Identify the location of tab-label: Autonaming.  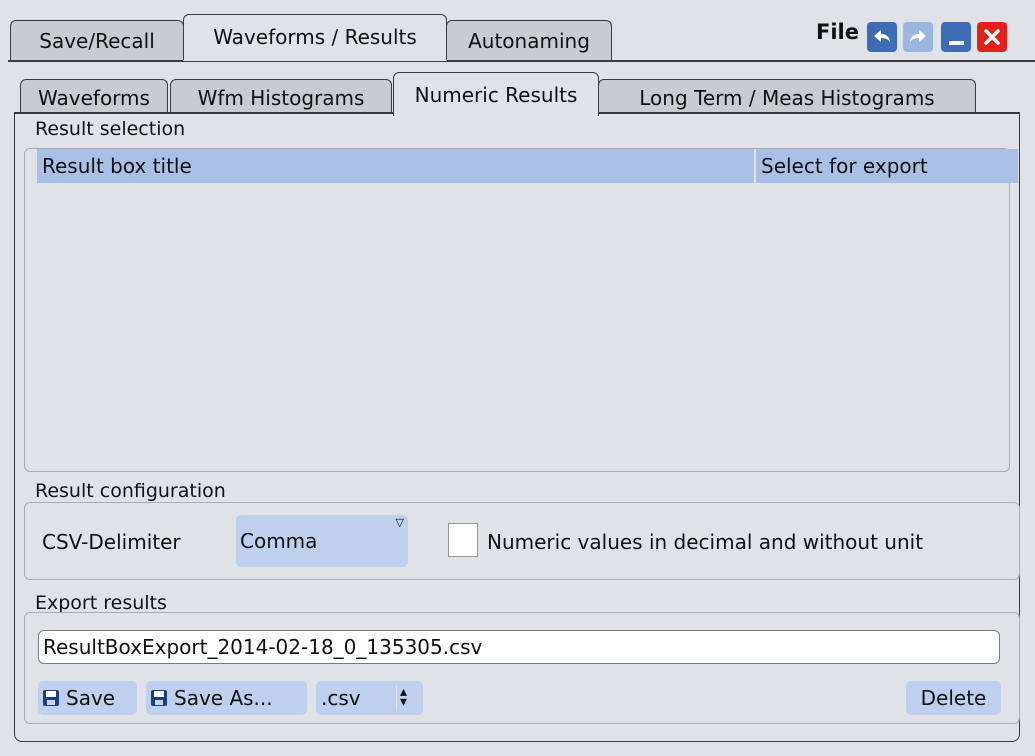
(529, 40).